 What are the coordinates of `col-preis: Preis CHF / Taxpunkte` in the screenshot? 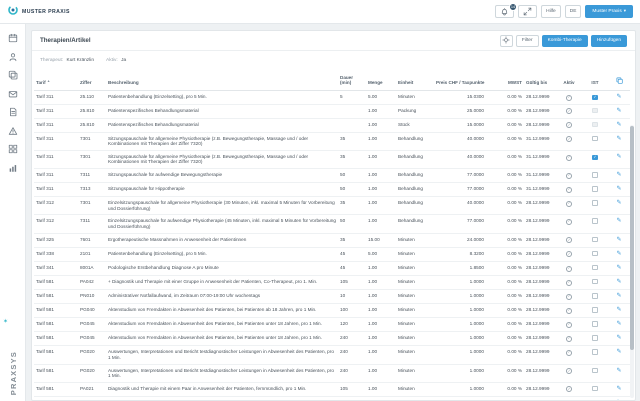 It's located at (460, 80).